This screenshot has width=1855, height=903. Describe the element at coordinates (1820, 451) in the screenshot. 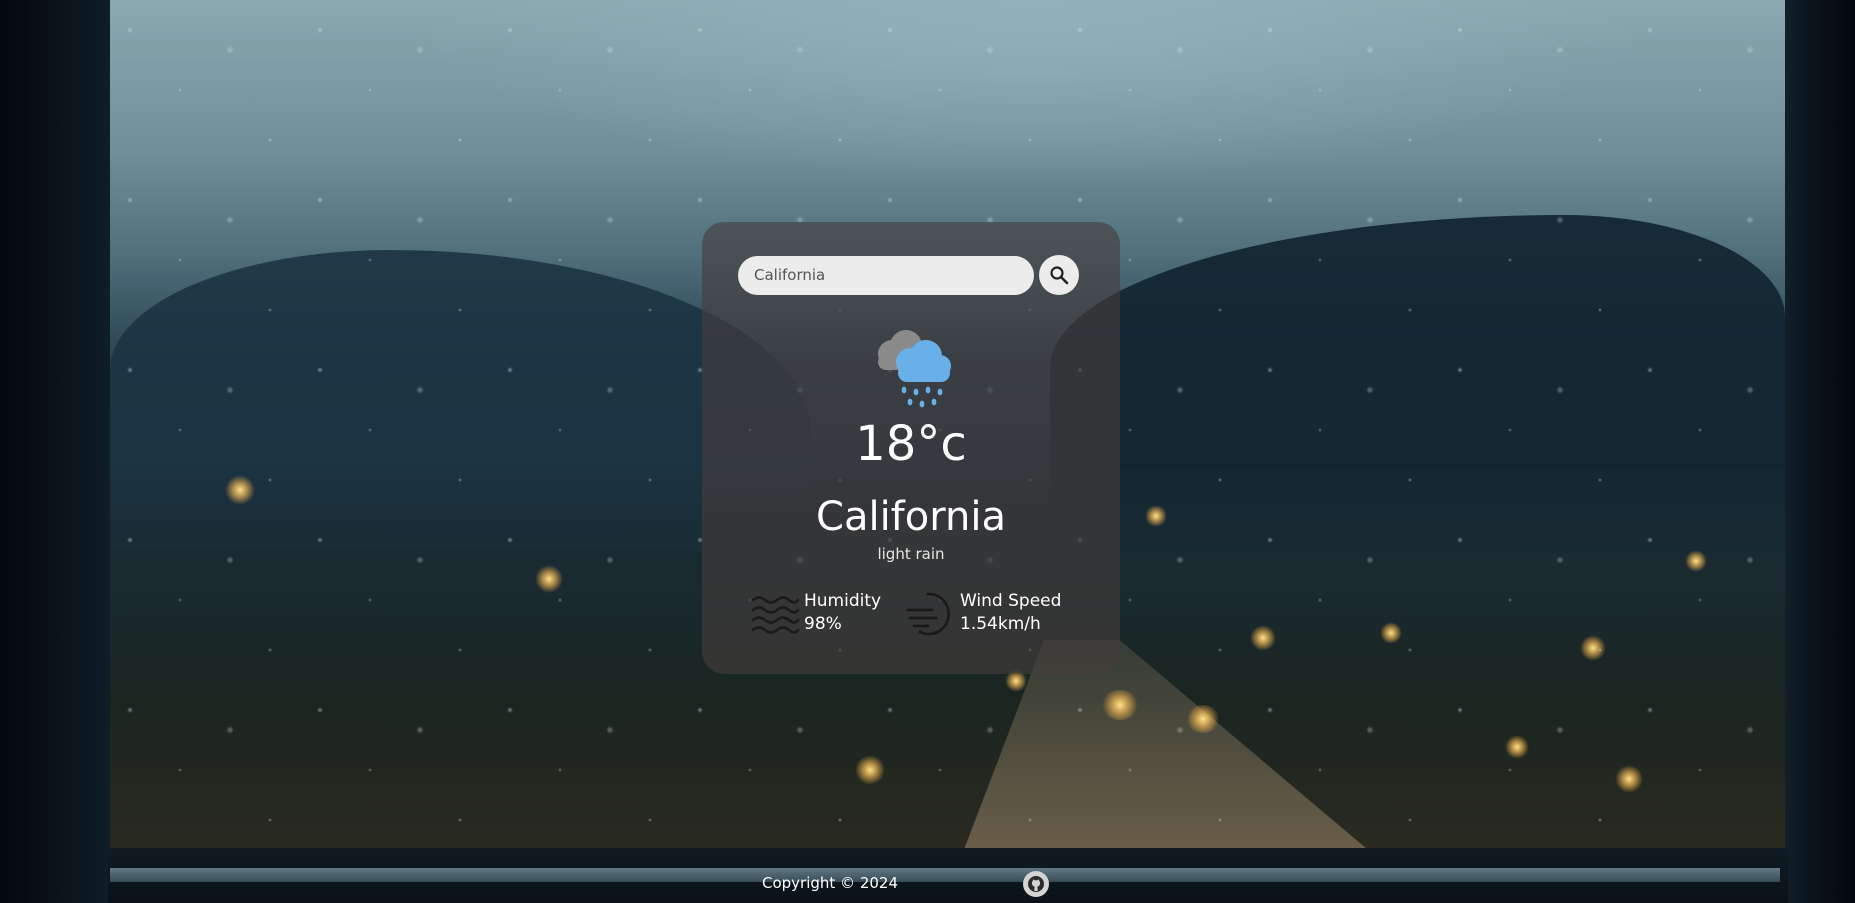

I see `window-frame-right` at that location.